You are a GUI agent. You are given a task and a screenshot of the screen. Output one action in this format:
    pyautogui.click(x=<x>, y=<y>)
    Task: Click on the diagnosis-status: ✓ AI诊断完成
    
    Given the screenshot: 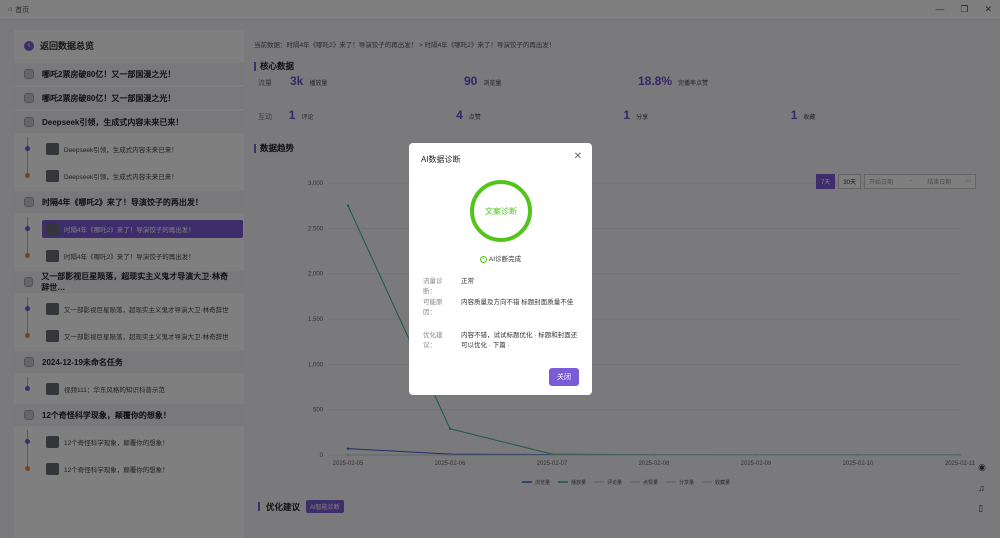 What is the action you would take?
    pyautogui.click(x=500, y=259)
    